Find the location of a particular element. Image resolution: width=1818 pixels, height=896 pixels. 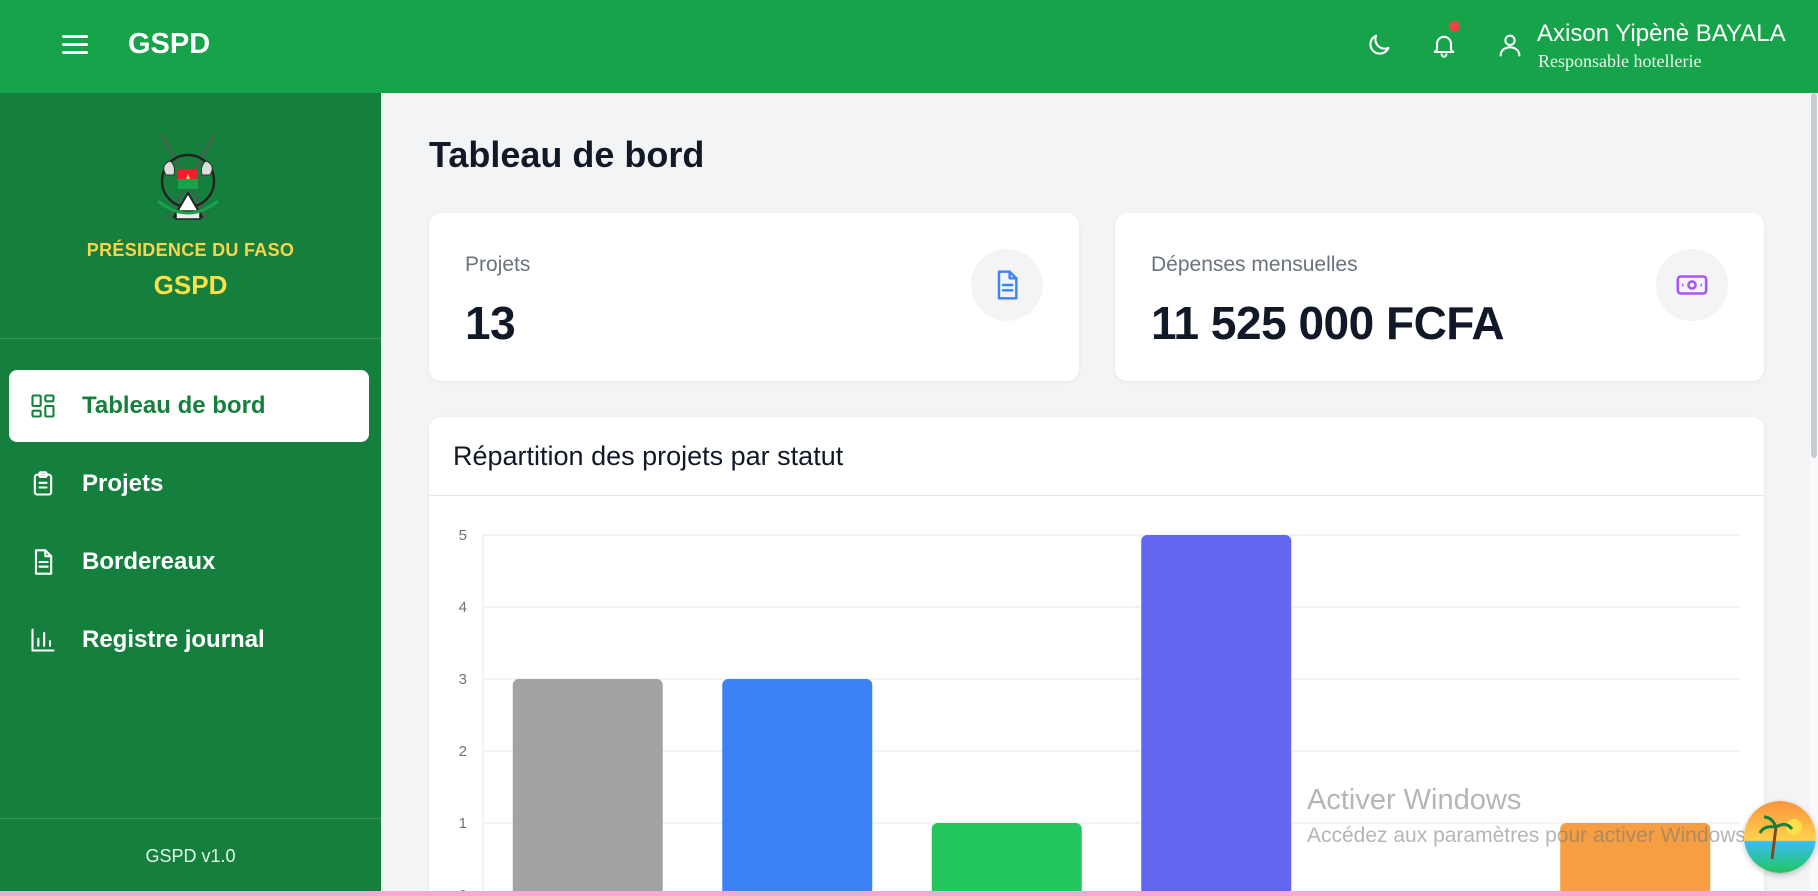

y-tick-label: 4 is located at coordinates (463, 607).